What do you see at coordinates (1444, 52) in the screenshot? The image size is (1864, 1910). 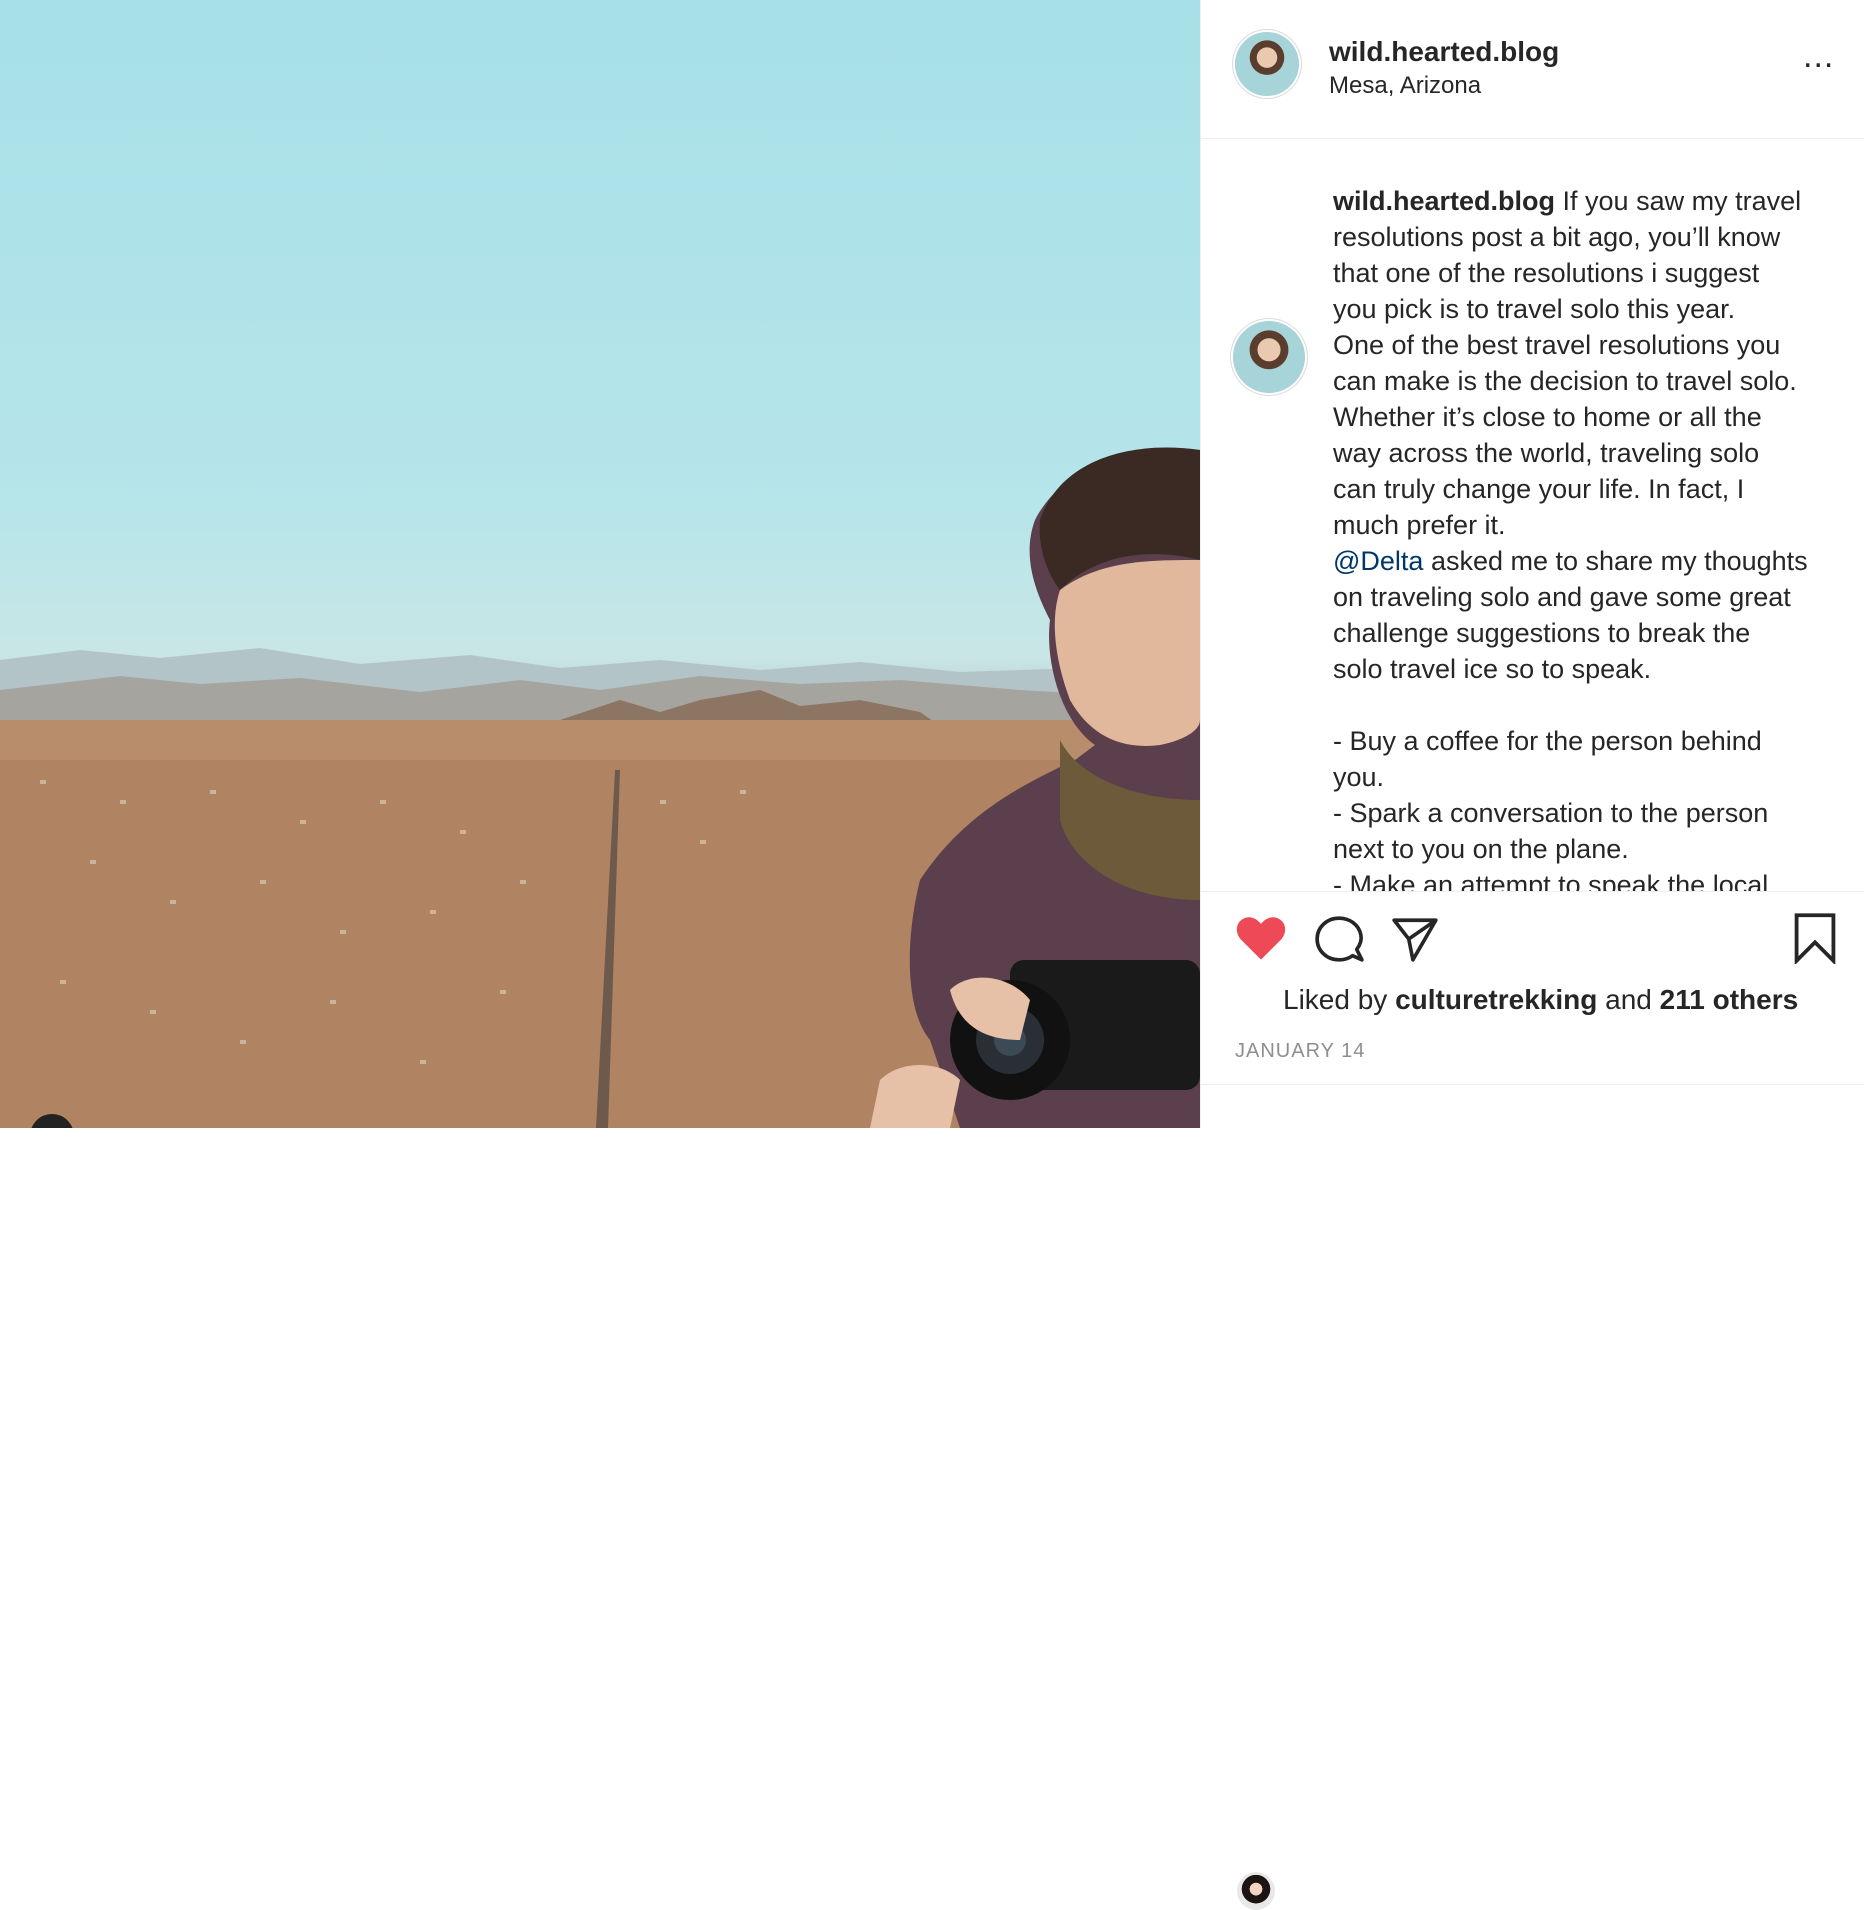 I see `author-username: wild.hearted.blog` at bounding box center [1444, 52].